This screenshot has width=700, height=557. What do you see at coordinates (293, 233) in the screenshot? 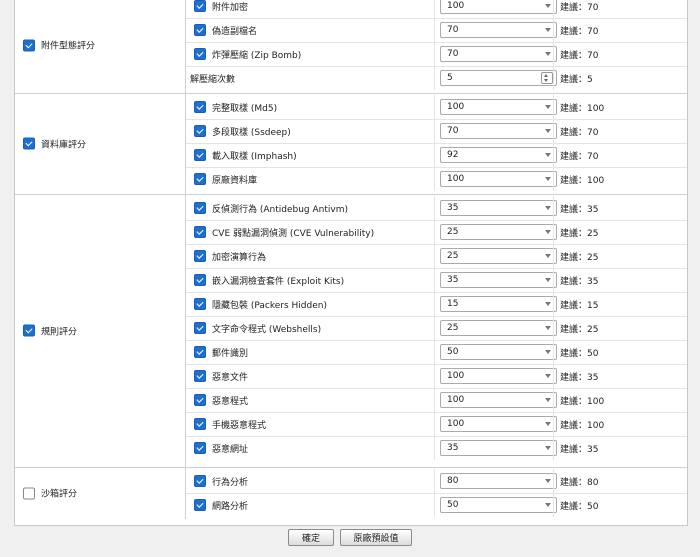
I see `row-label: CVE 弱點漏洞偵測 (CVE Vulnerability)` at bounding box center [293, 233].